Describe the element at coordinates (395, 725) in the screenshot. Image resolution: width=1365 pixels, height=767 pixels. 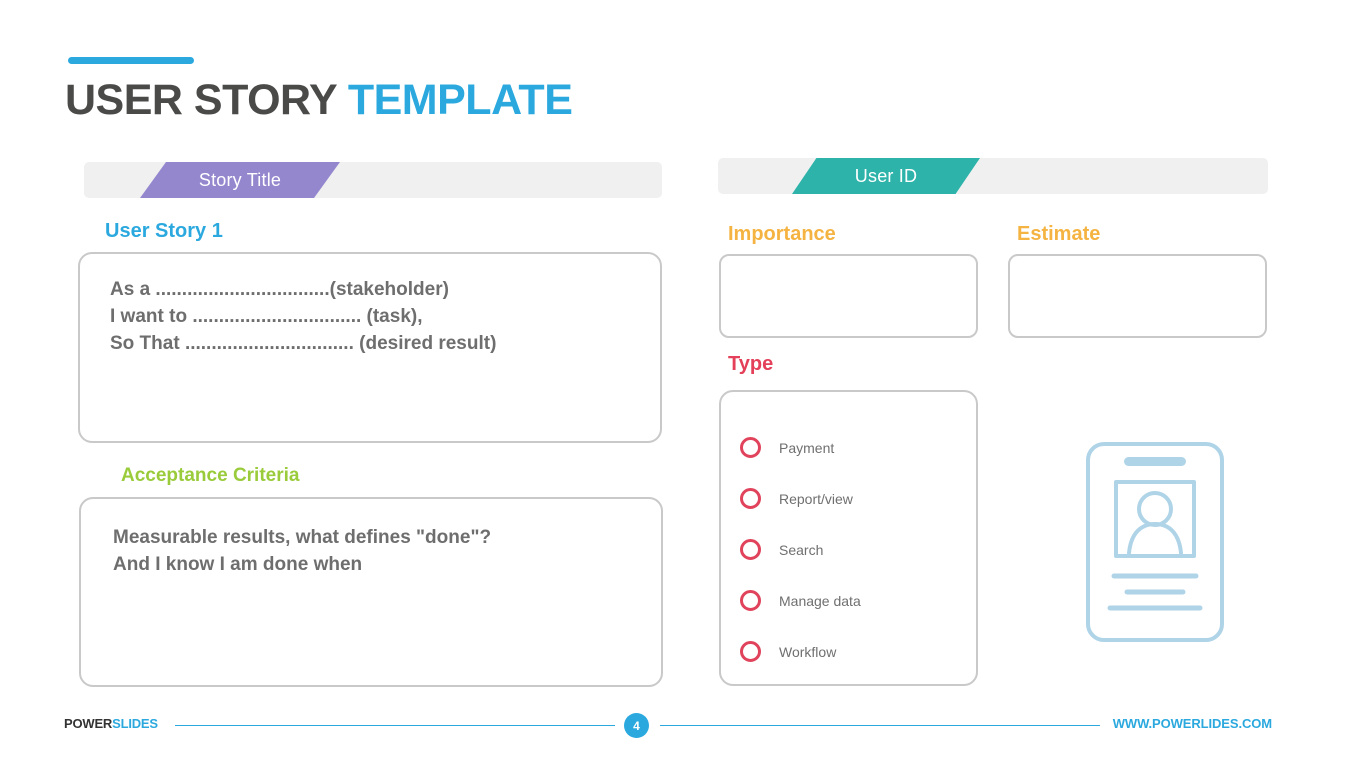
I see `footer-divider-left` at that location.